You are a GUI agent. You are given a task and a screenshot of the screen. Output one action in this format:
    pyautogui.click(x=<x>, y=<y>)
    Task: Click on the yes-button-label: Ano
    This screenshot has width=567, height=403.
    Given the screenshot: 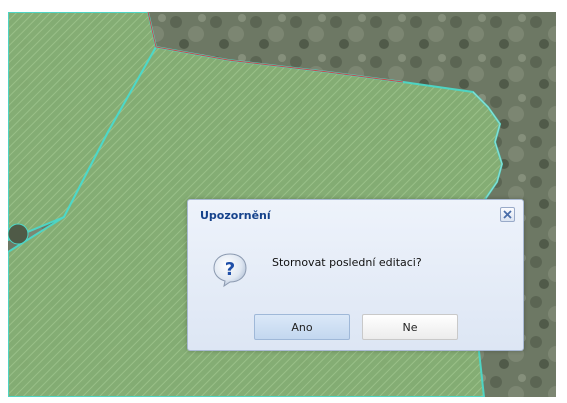 What is the action you would take?
    pyautogui.click(x=302, y=327)
    